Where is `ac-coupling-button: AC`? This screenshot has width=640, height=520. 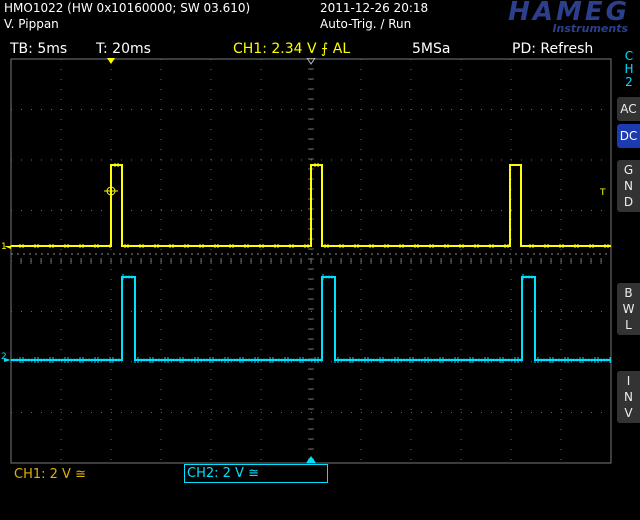
ac-coupling-button: AC is located at coordinates (628, 109).